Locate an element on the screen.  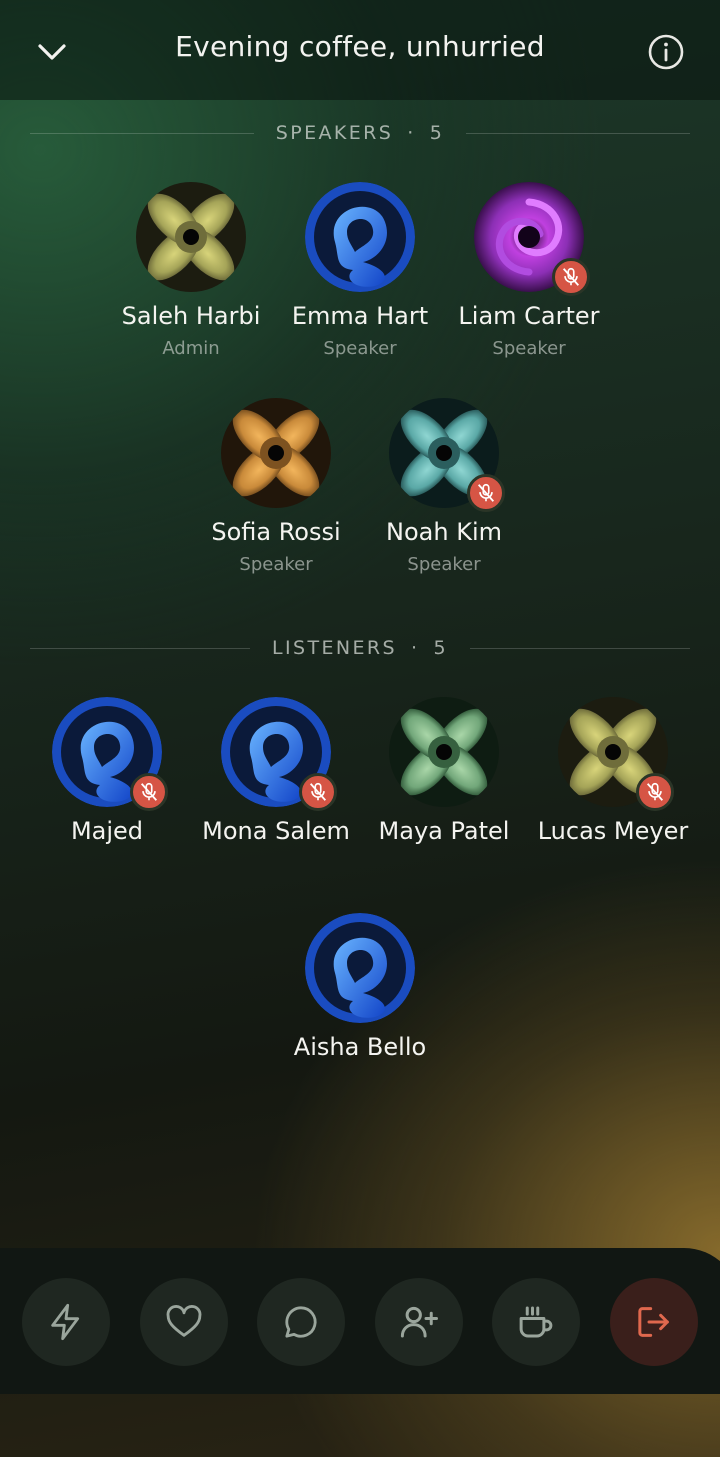
heart-icon is located at coordinates (184, 1321).